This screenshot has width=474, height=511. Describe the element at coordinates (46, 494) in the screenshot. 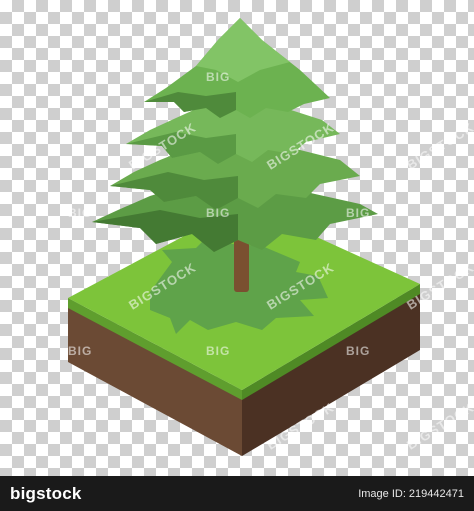

I see `bigstock-logo: bigstock` at that location.